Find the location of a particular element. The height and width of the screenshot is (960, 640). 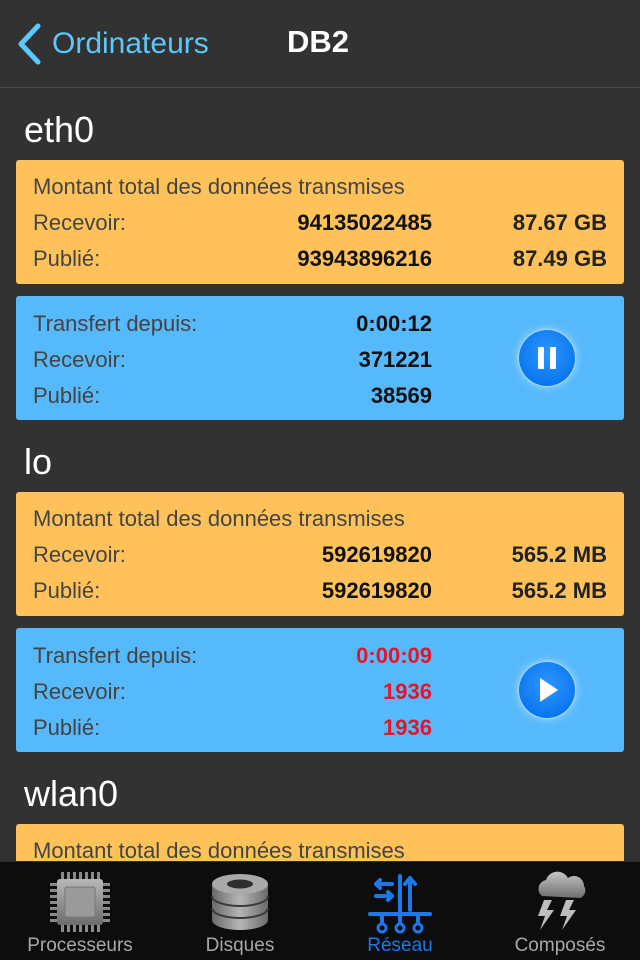

sent-bytes: 93943896216 is located at coordinates (364, 258).